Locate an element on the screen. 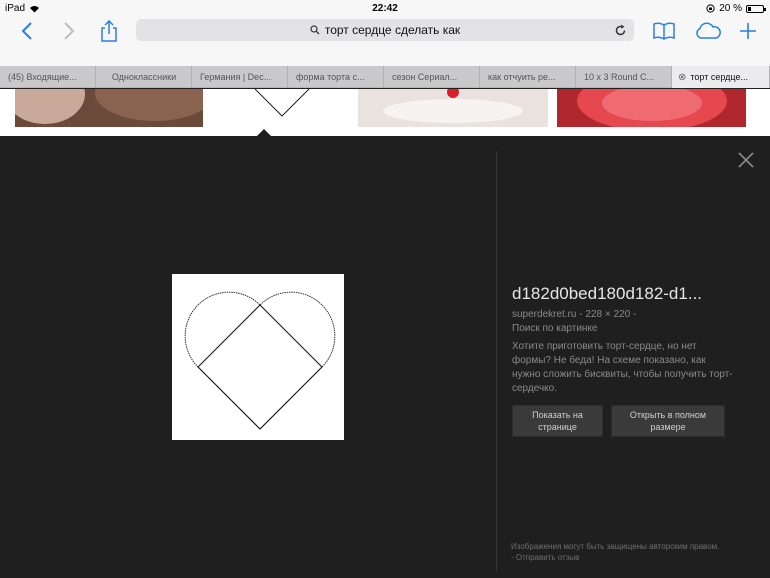 Image resolution: width=770 pixels, height=578 pixels. bookmarks-button is located at coordinates (664, 31).